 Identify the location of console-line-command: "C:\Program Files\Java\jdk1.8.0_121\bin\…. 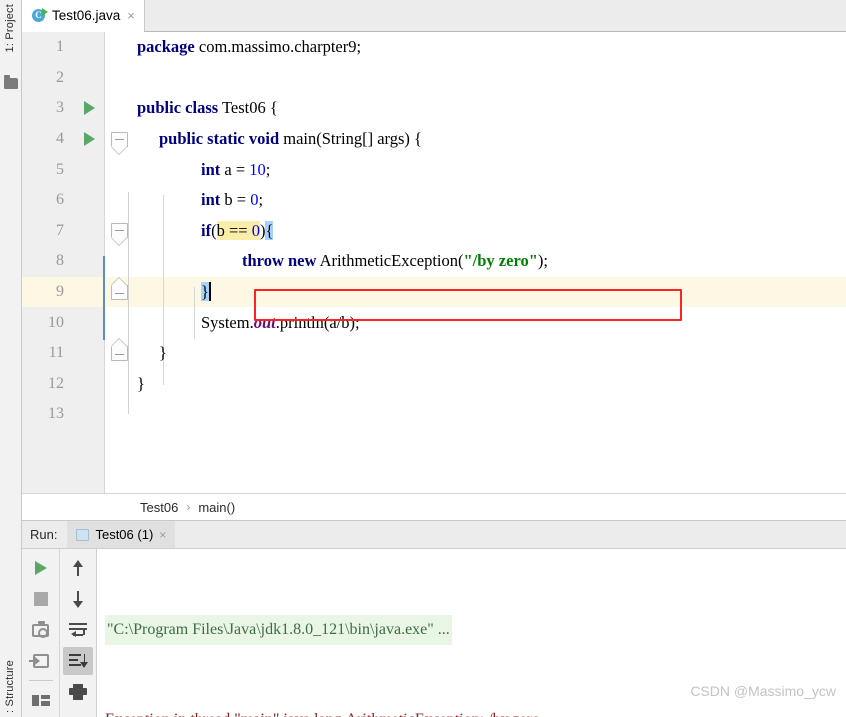
(475, 630).